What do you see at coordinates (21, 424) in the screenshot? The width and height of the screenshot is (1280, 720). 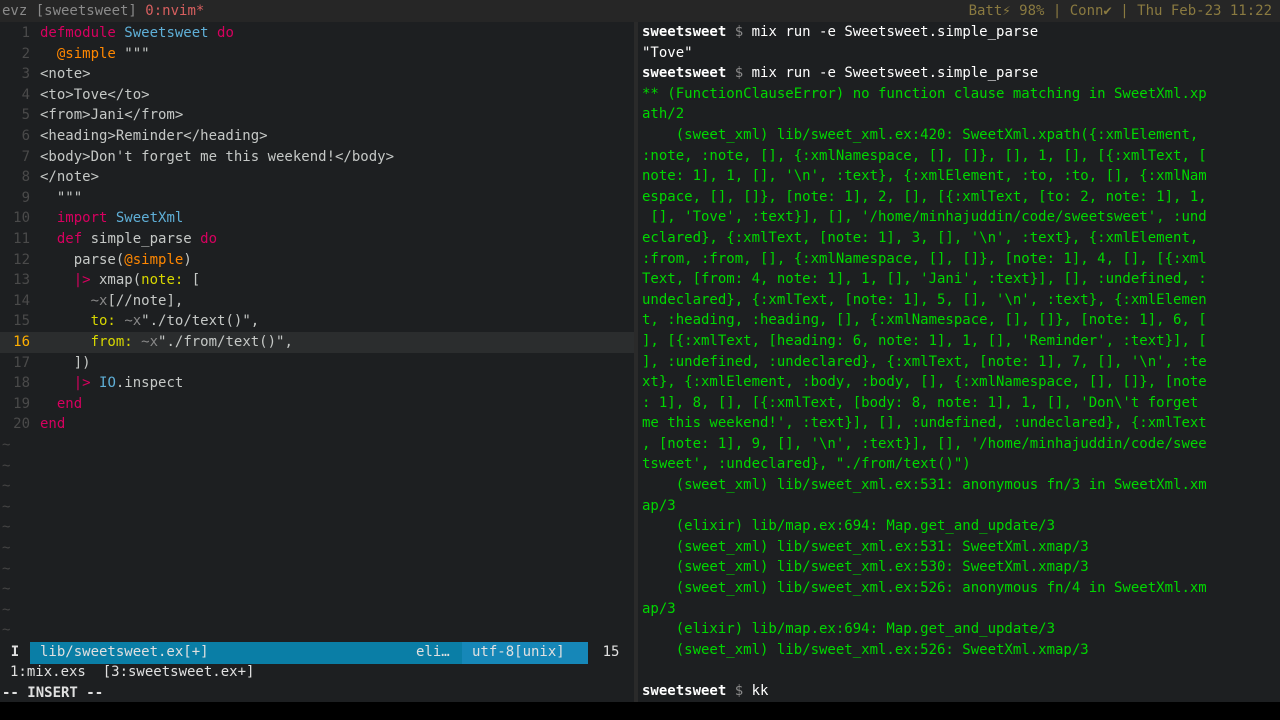 I see `line-number: 20` at bounding box center [21, 424].